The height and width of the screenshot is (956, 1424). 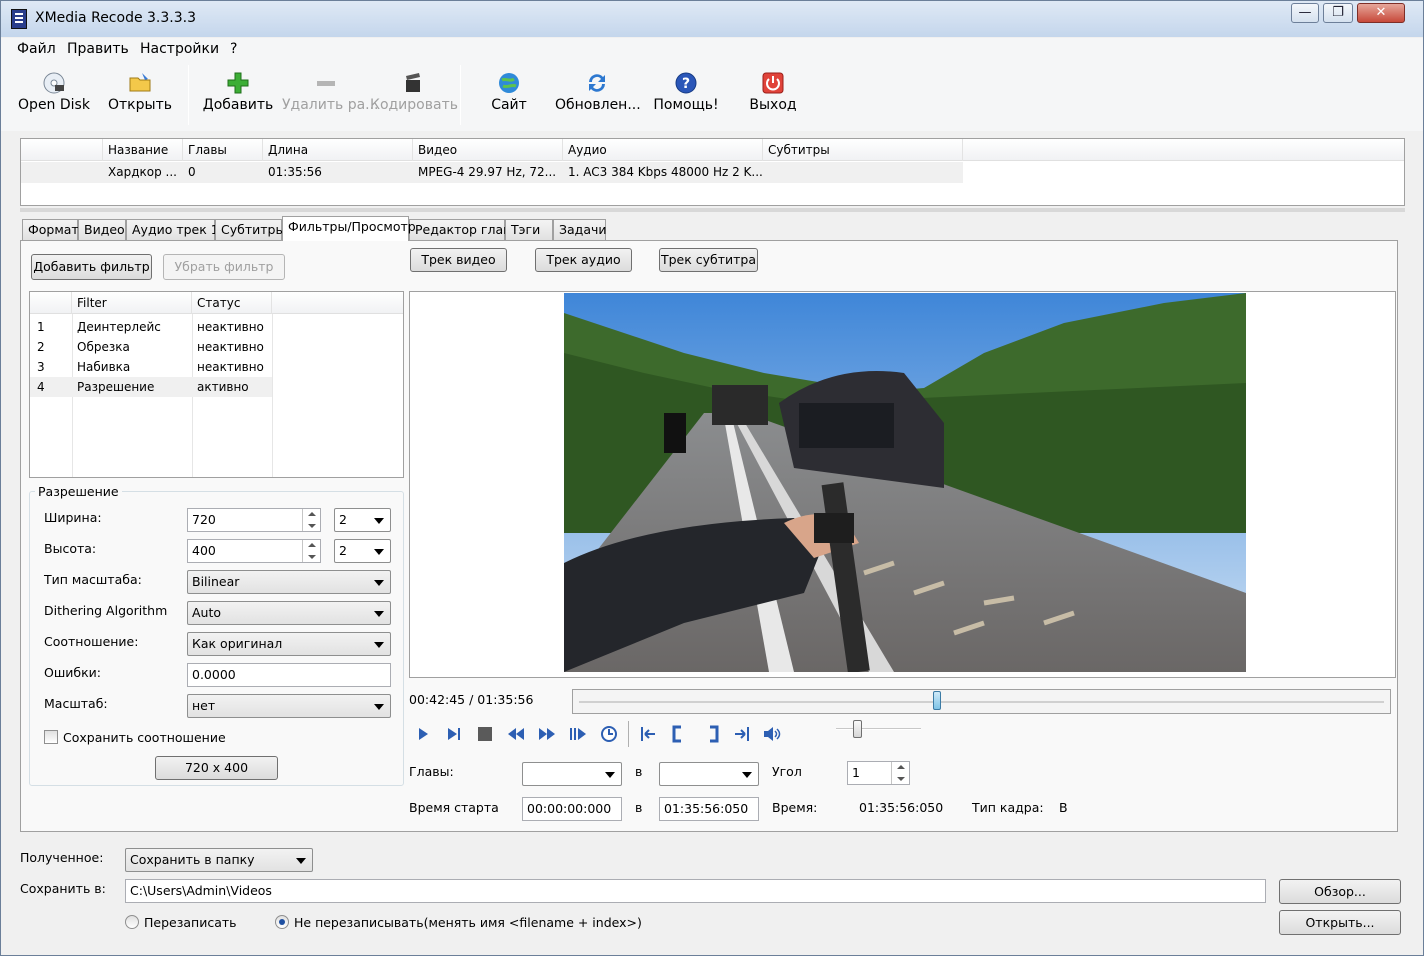 I want to click on height-field: 400, so click(x=254, y=551).